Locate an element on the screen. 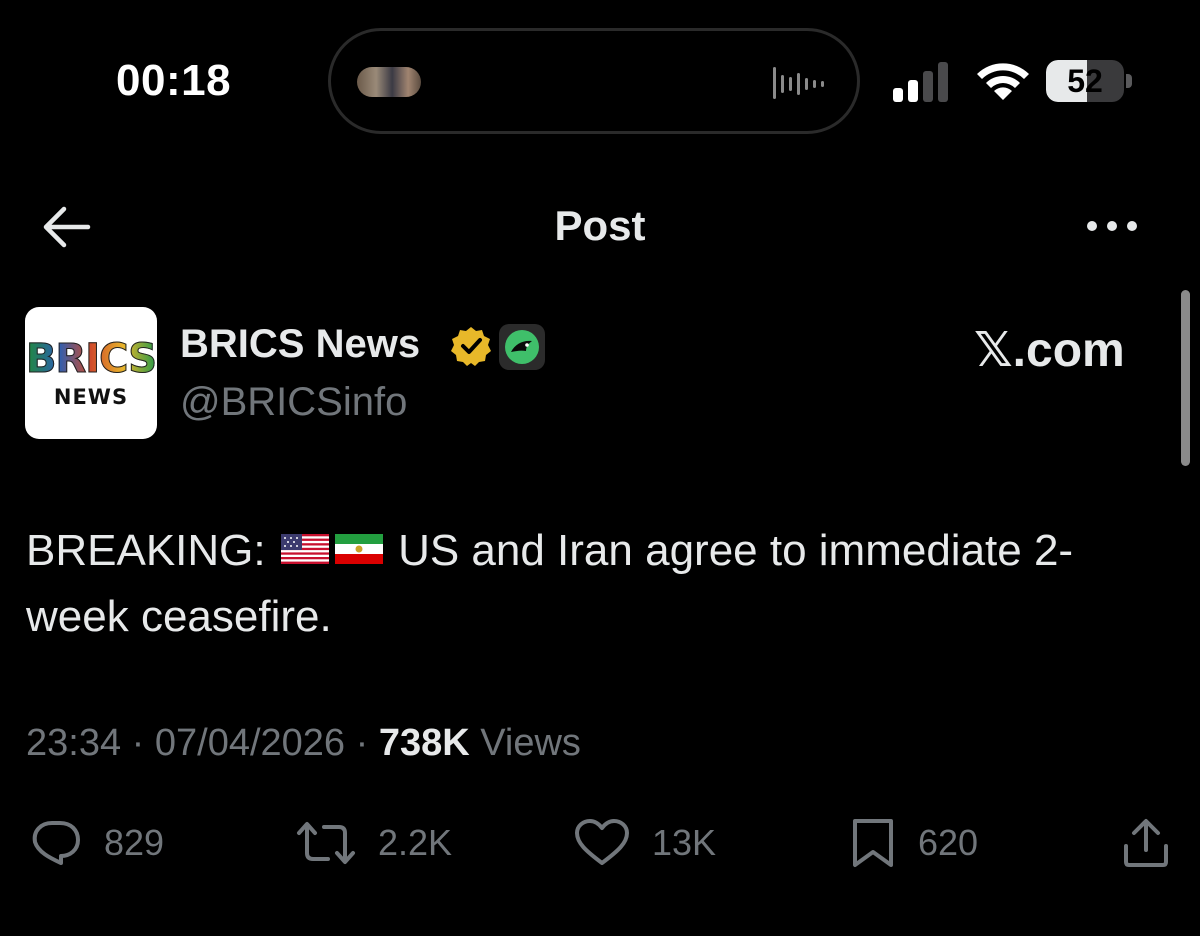  wifi-icon is located at coordinates (1003, 81).